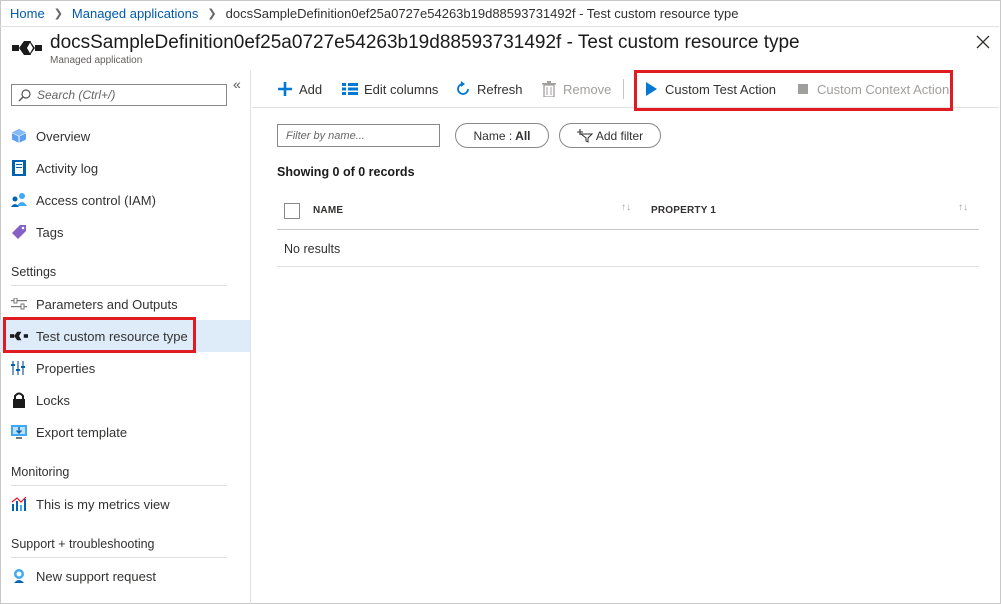 This screenshot has height=604, width=1001. I want to click on sidebar-search, so click(119, 95).